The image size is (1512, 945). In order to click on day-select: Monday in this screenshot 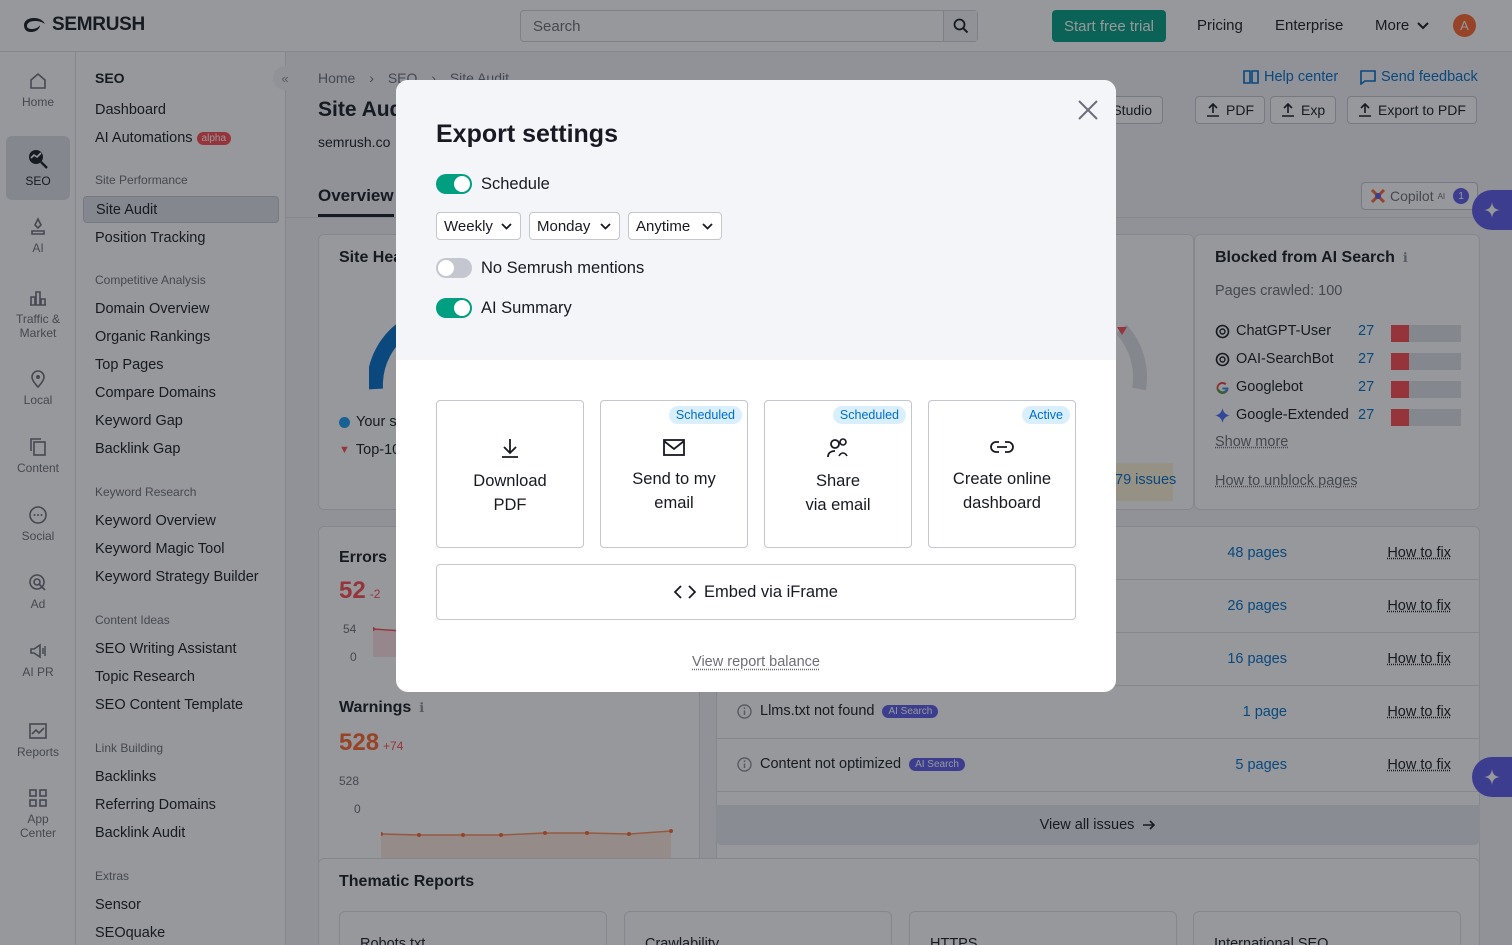, I will do `click(574, 226)`.